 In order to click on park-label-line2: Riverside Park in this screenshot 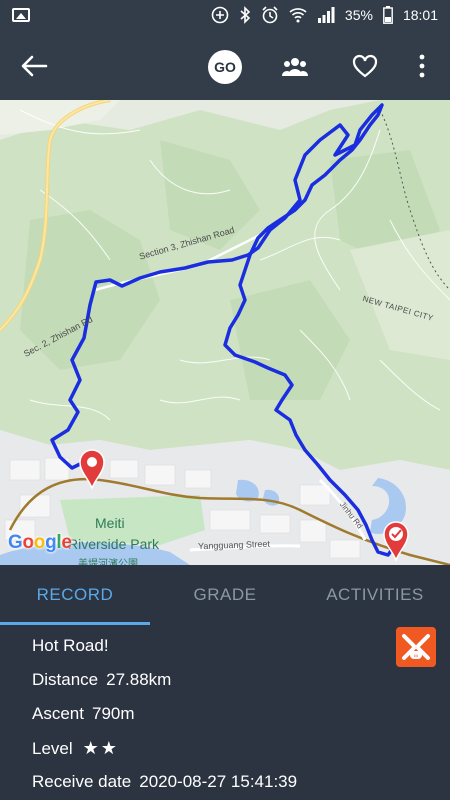, I will do `click(114, 544)`.